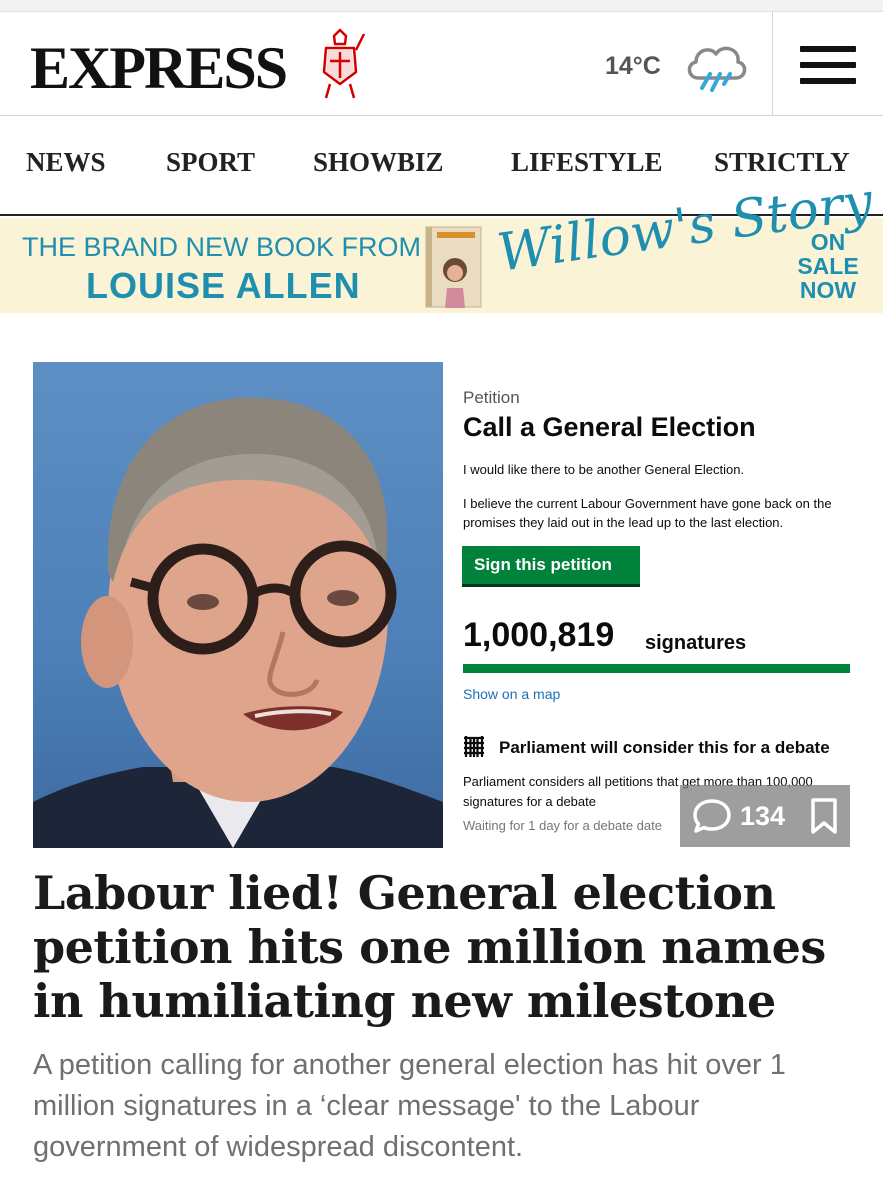 This screenshot has width=883, height=1200. I want to click on signature-progress-bar, so click(656, 668).